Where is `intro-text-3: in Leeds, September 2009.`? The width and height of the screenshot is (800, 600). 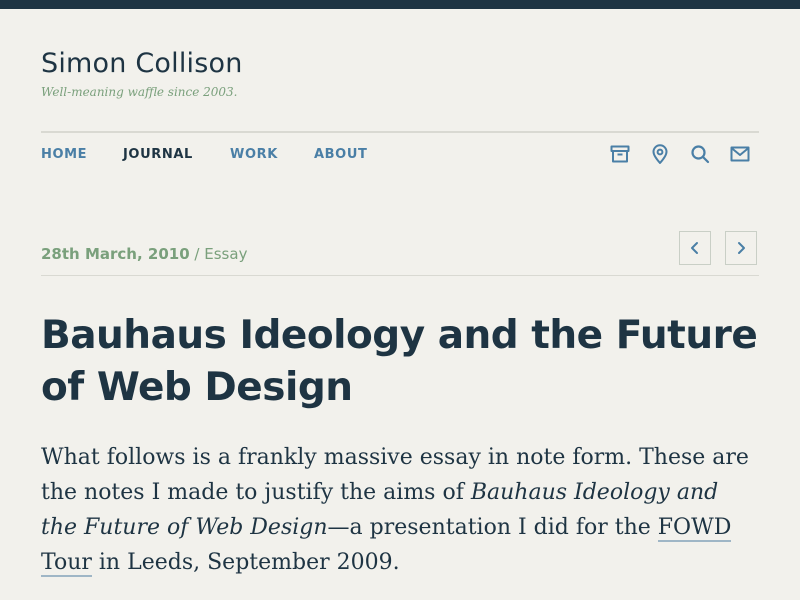
intro-text-3: in Leeds, September 2009. is located at coordinates (245, 562).